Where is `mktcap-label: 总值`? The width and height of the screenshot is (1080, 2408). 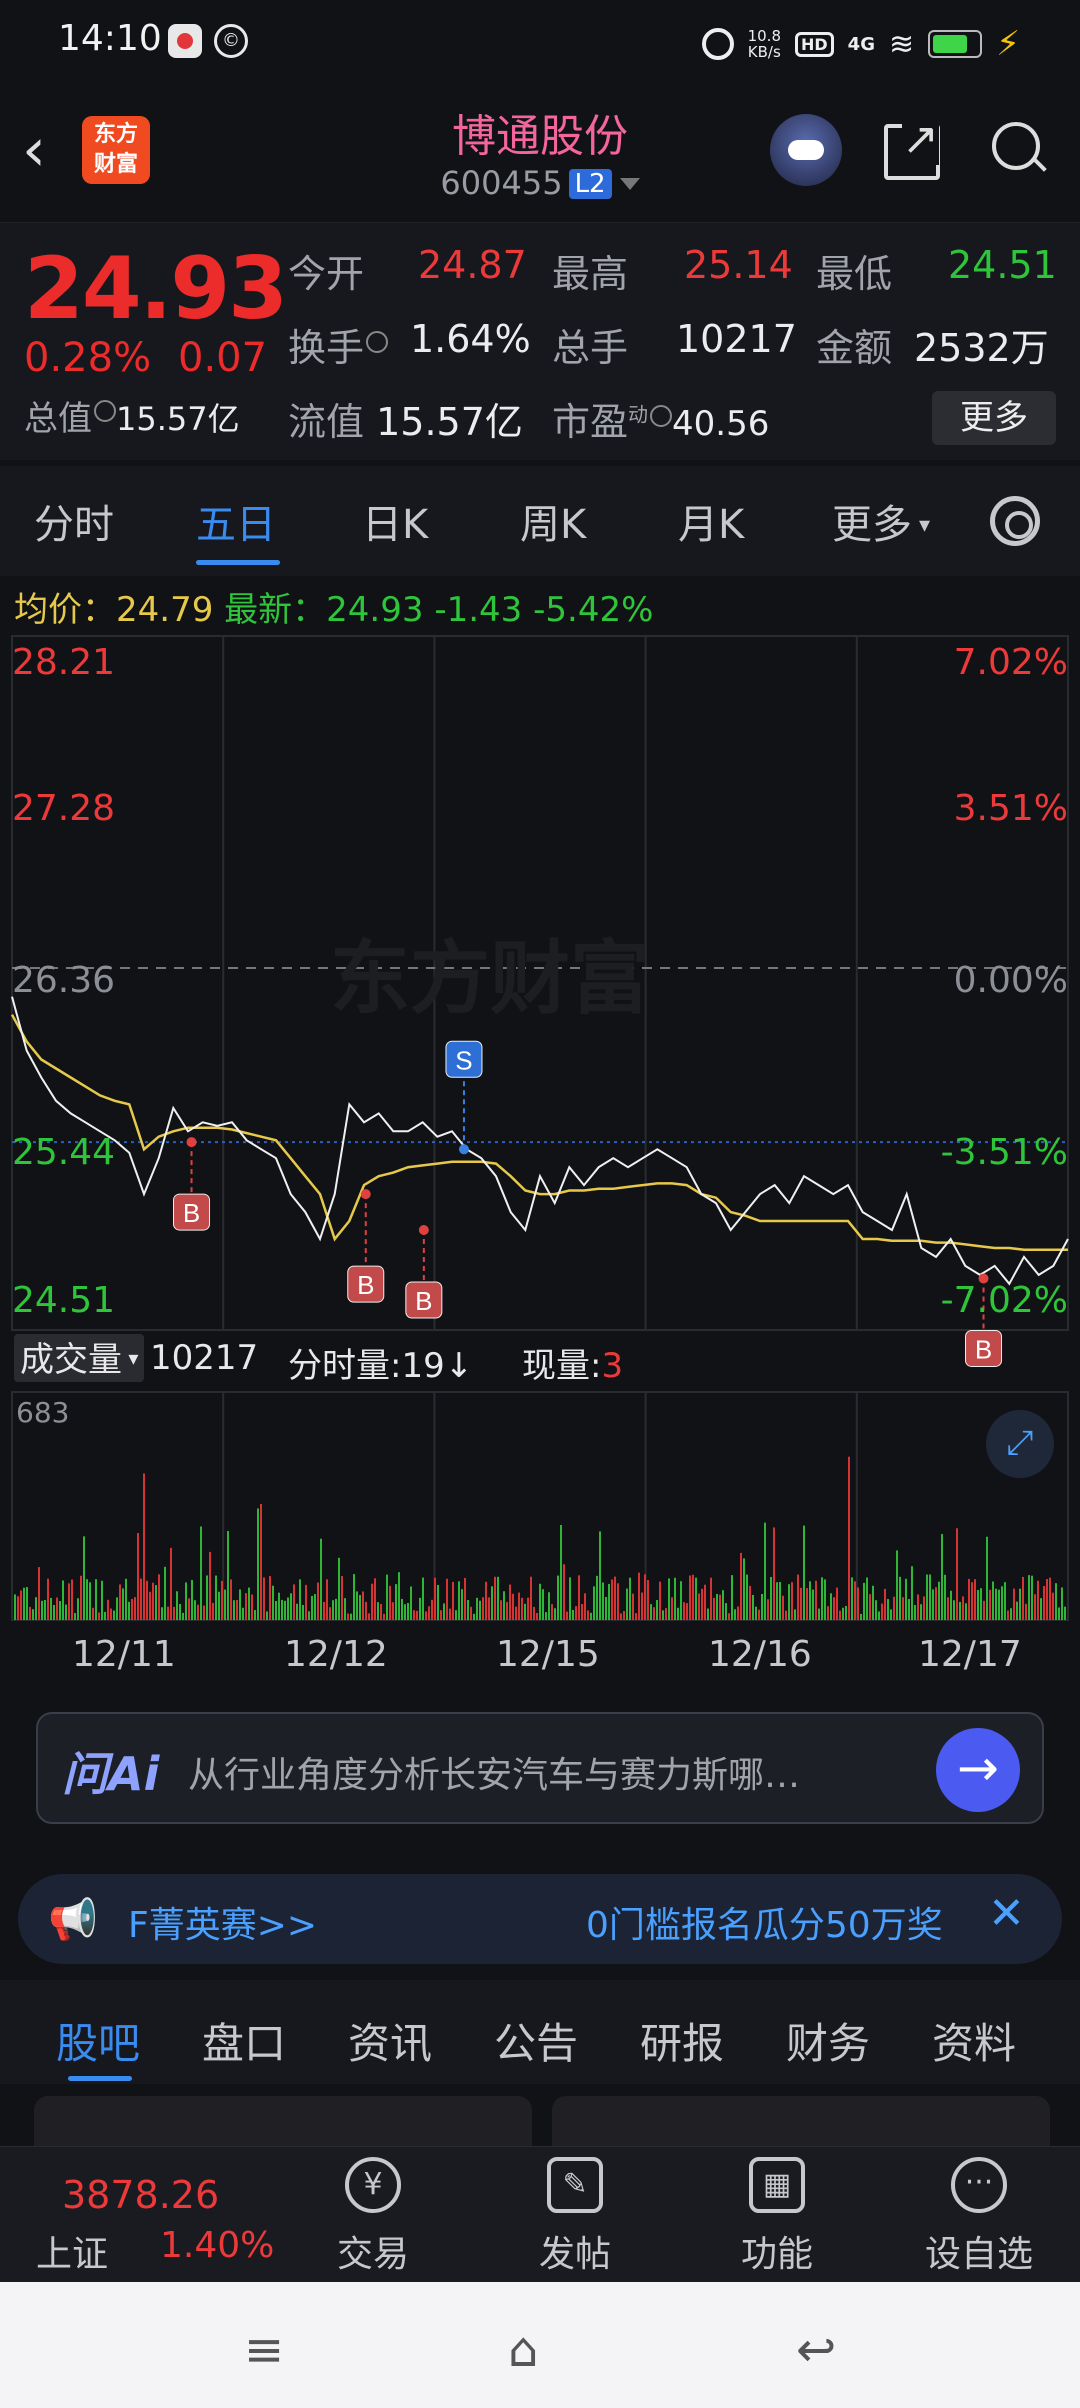
mktcap-label: 总值 is located at coordinates (58, 419).